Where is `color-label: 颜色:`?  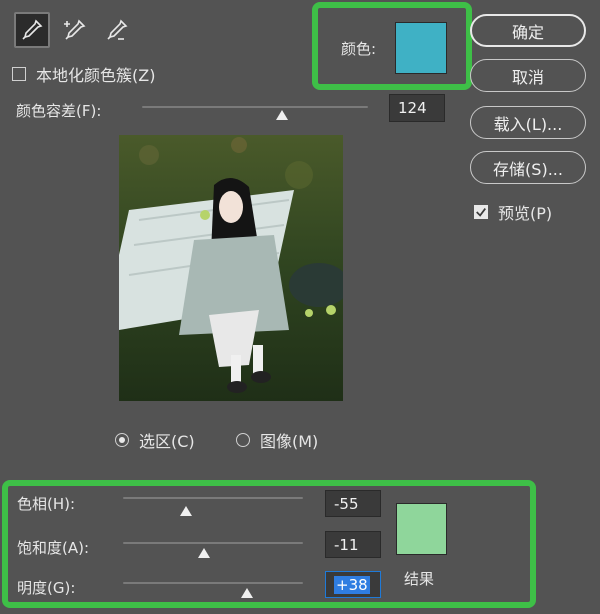
color-label: 颜色: is located at coordinates (359, 49).